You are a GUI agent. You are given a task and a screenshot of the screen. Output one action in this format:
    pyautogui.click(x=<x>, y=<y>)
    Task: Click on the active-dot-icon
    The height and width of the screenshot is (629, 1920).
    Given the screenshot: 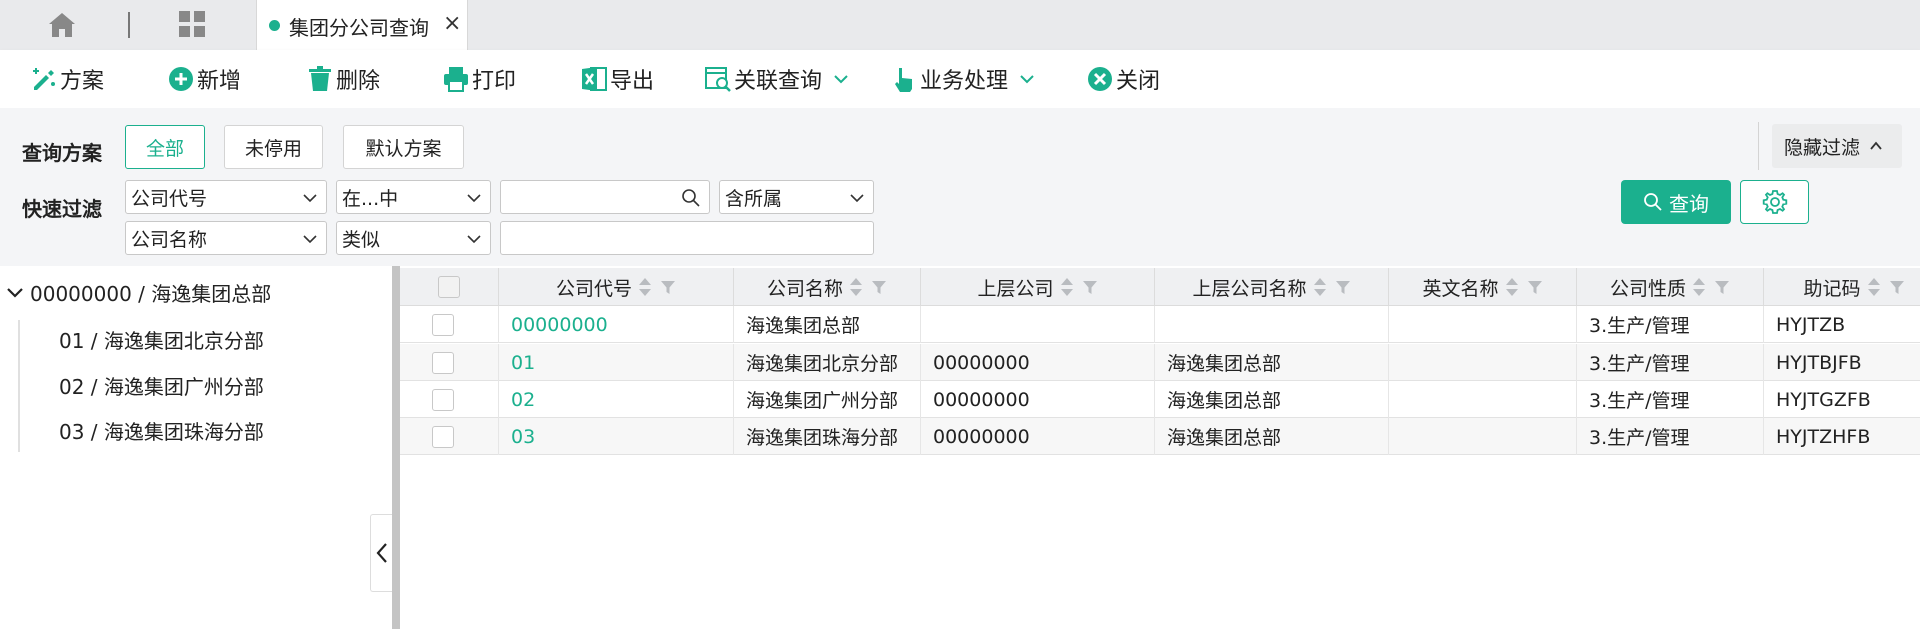 What is the action you would take?
    pyautogui.click(x=274, y=25)
    